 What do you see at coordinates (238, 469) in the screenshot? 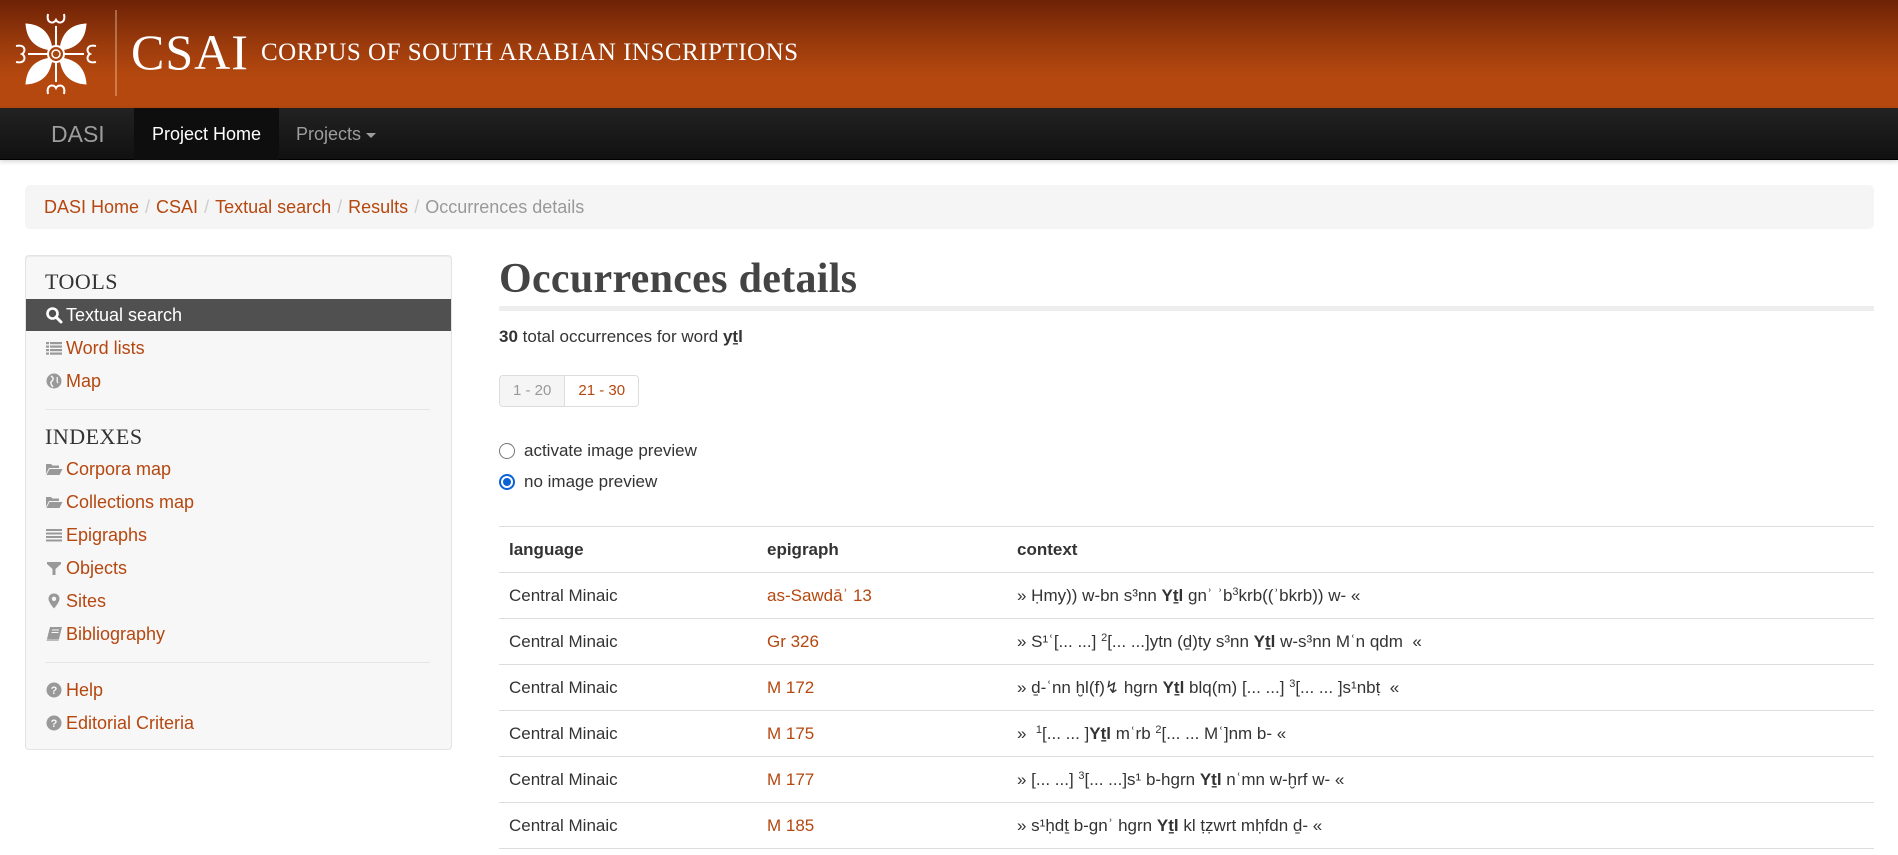
I see `sidebar-item-corpora-map: Corpora map` at bounding box center [238, 469].